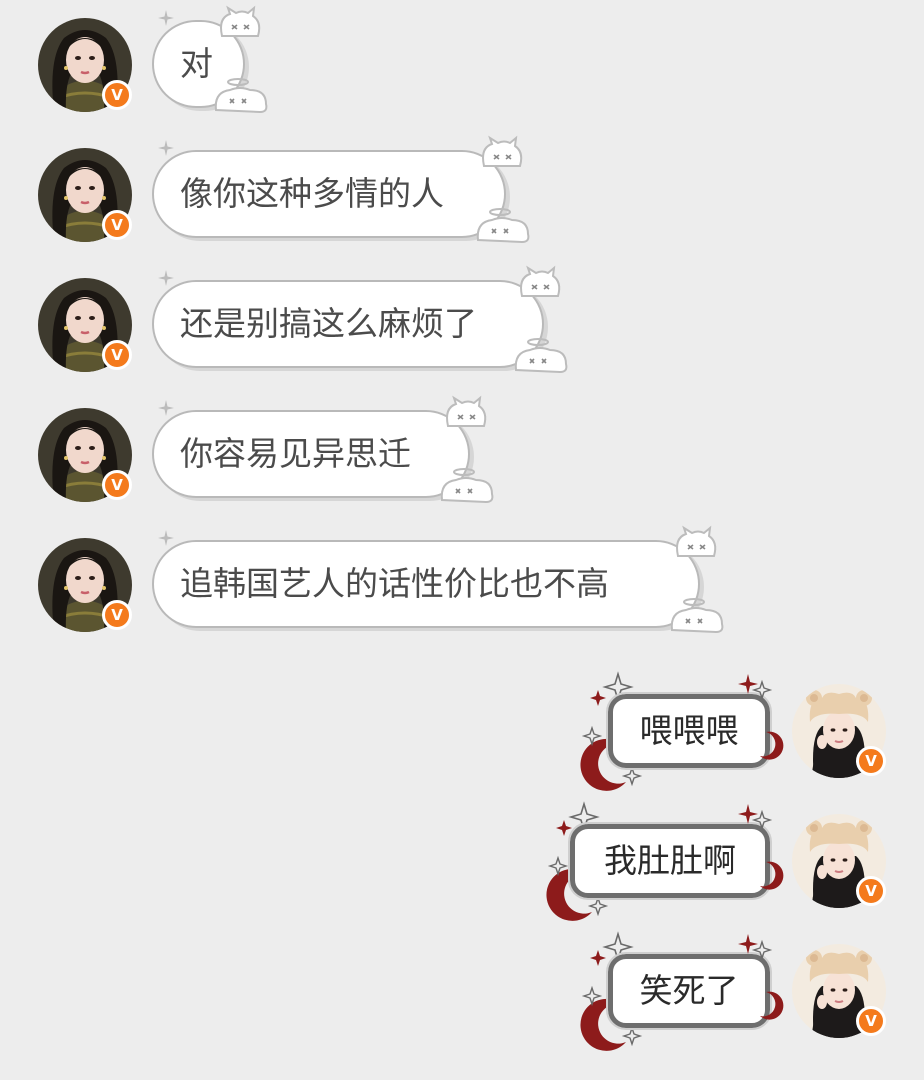  I want to click on outgoing-message: 我肚肚啊 V, so click(462, 860).